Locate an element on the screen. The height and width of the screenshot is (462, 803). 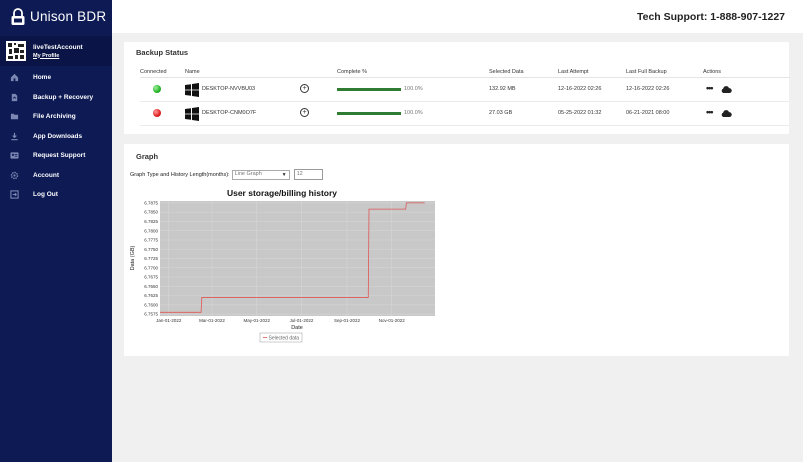
history-months-input: 12 is located at coordinates (308, 174).